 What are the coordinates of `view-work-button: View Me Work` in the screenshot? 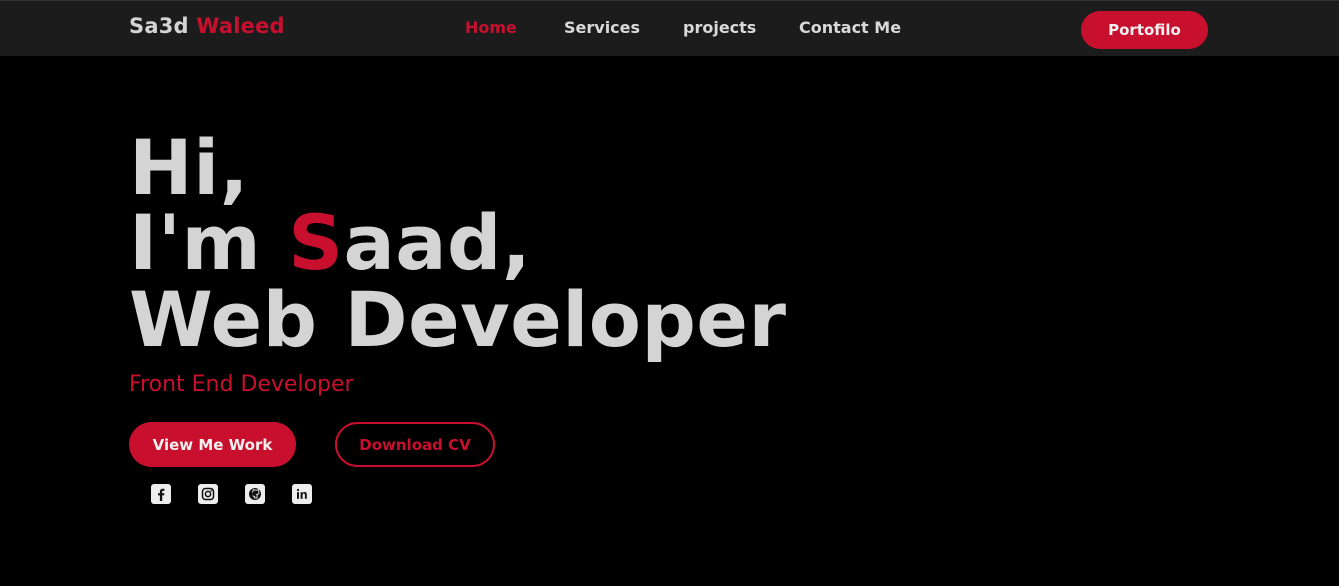 It's located at (212, 444).